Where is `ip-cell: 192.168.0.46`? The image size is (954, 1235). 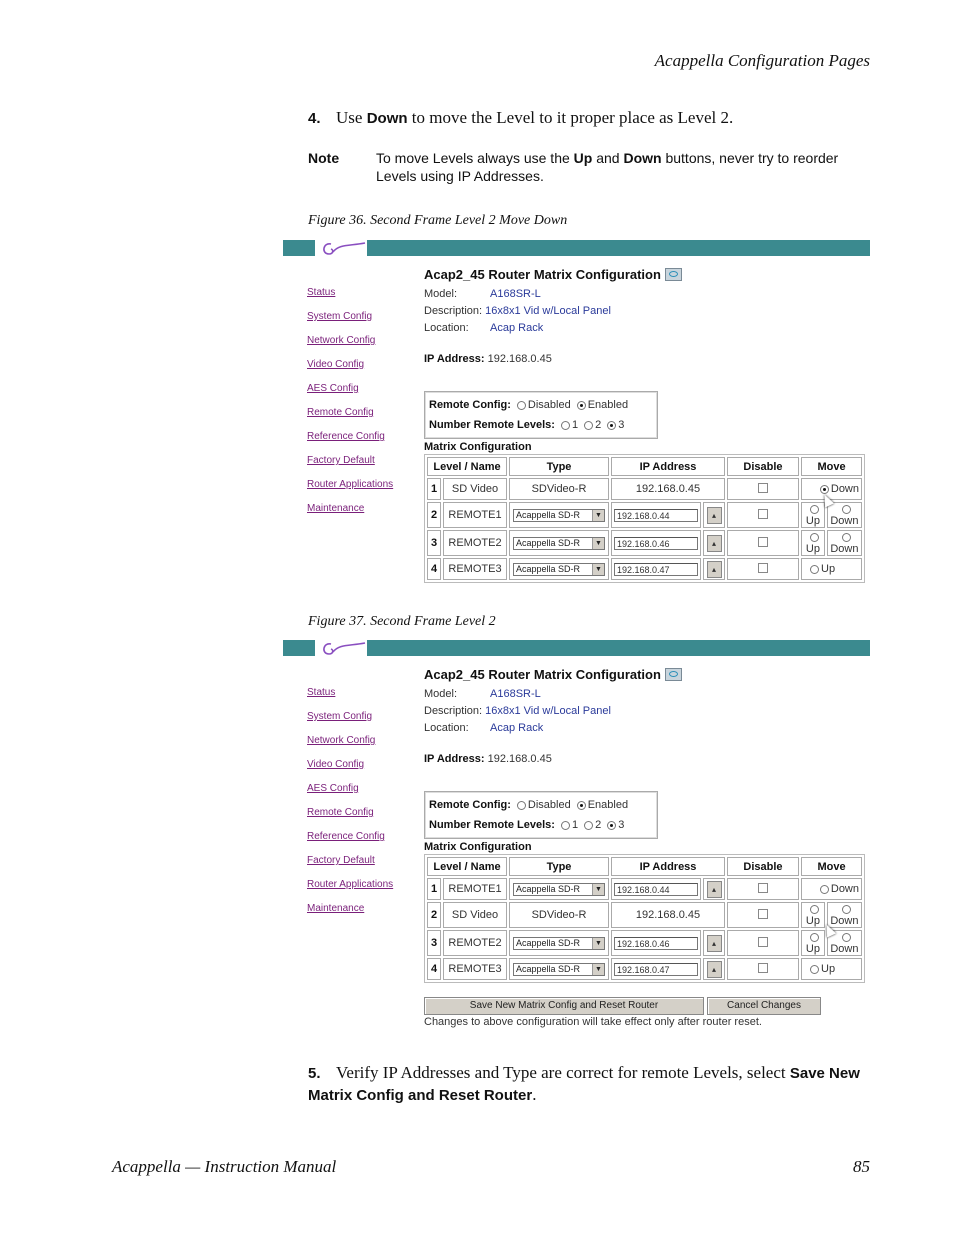
ip-cell: 192.168.0.46 is located at coordinates (656, 543).